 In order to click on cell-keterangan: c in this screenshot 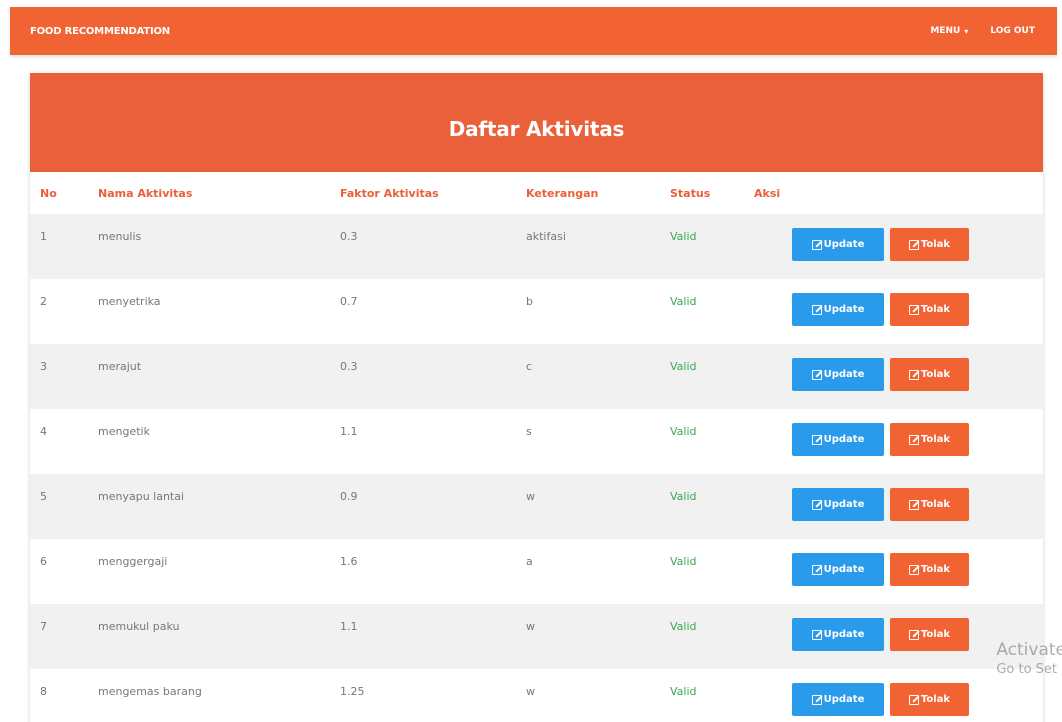, I will do `click(529, 366)`.